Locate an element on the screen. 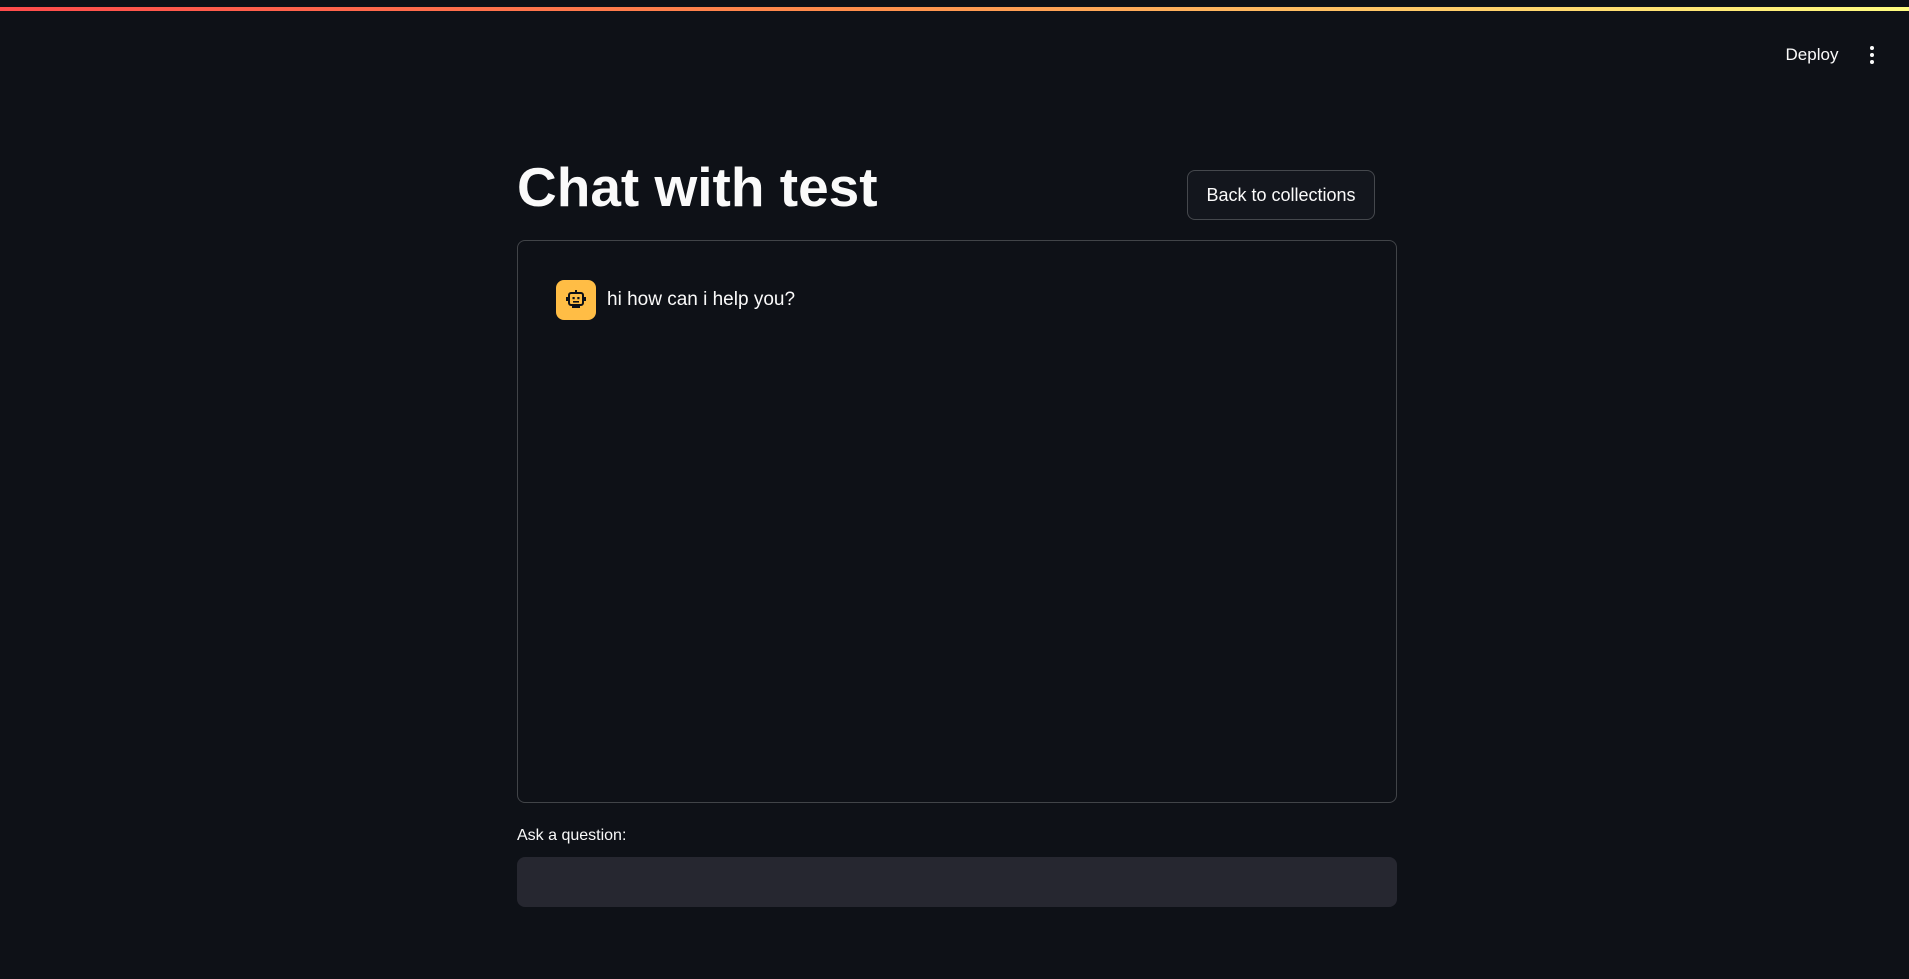 The image size is (1909, 979). message-text: hi how can i help you? is located at coordinates (701, 299).